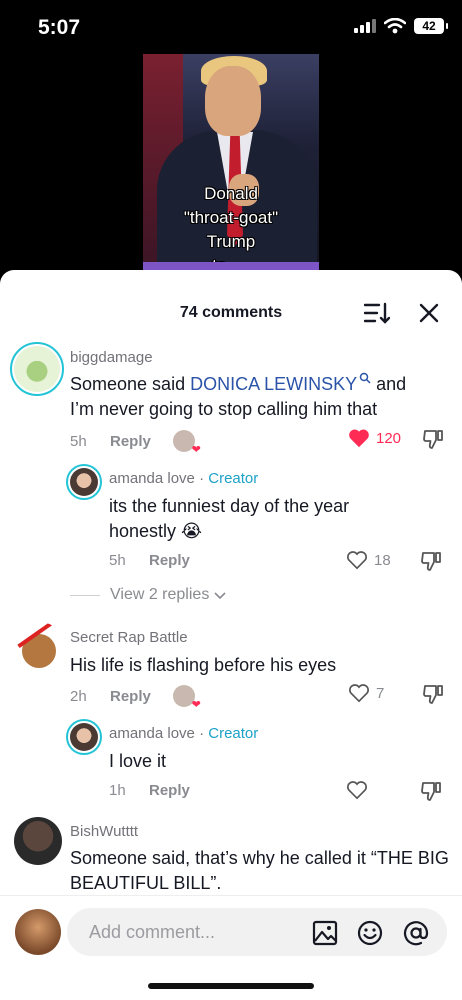 This screenshot has height=1000, width=462. I want to click on view-replies-label: View 2 replies, so click(160, 594).